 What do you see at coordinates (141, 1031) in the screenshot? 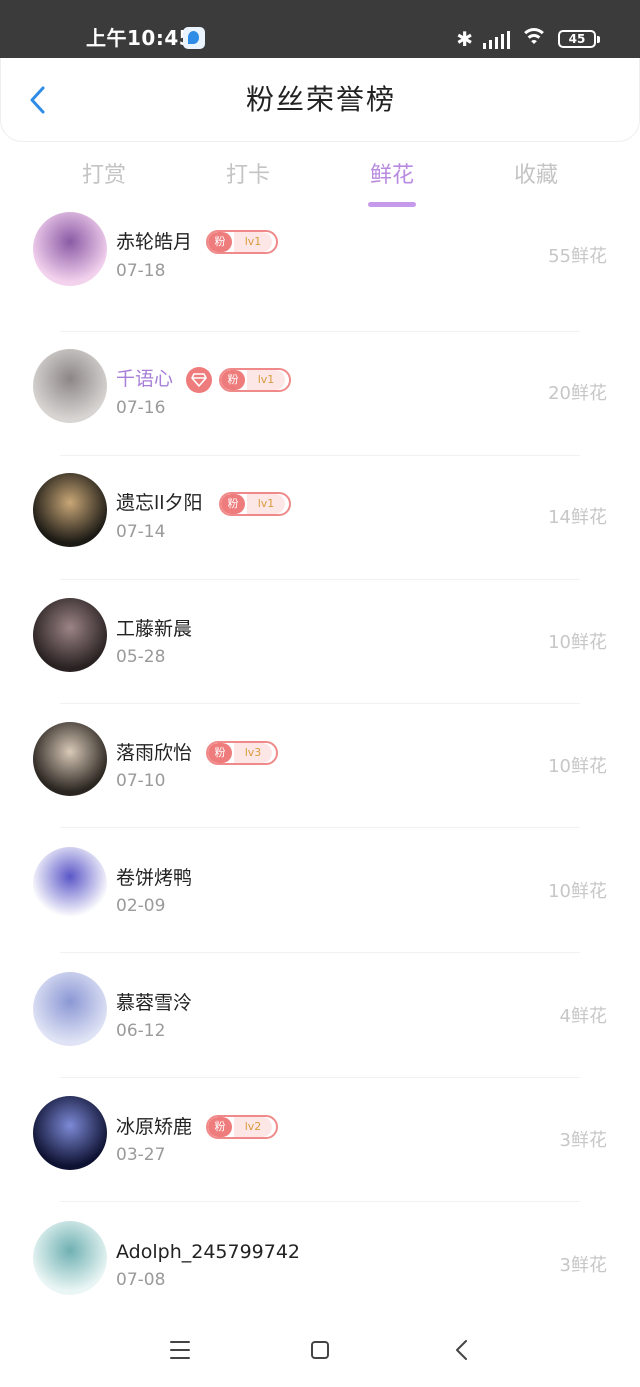
I see `fan-date: 06-12` at bounding box center [141, 1031].